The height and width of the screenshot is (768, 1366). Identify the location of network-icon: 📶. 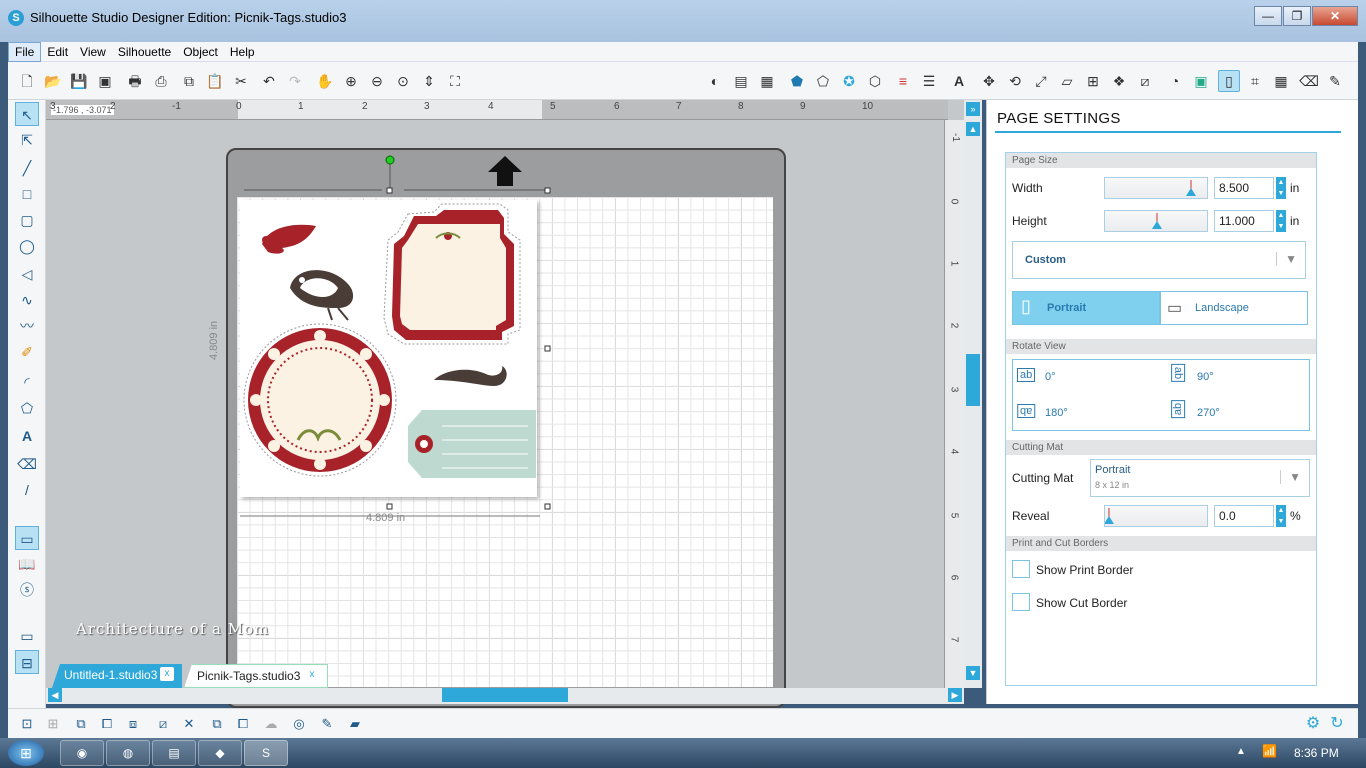
(1269, 751).